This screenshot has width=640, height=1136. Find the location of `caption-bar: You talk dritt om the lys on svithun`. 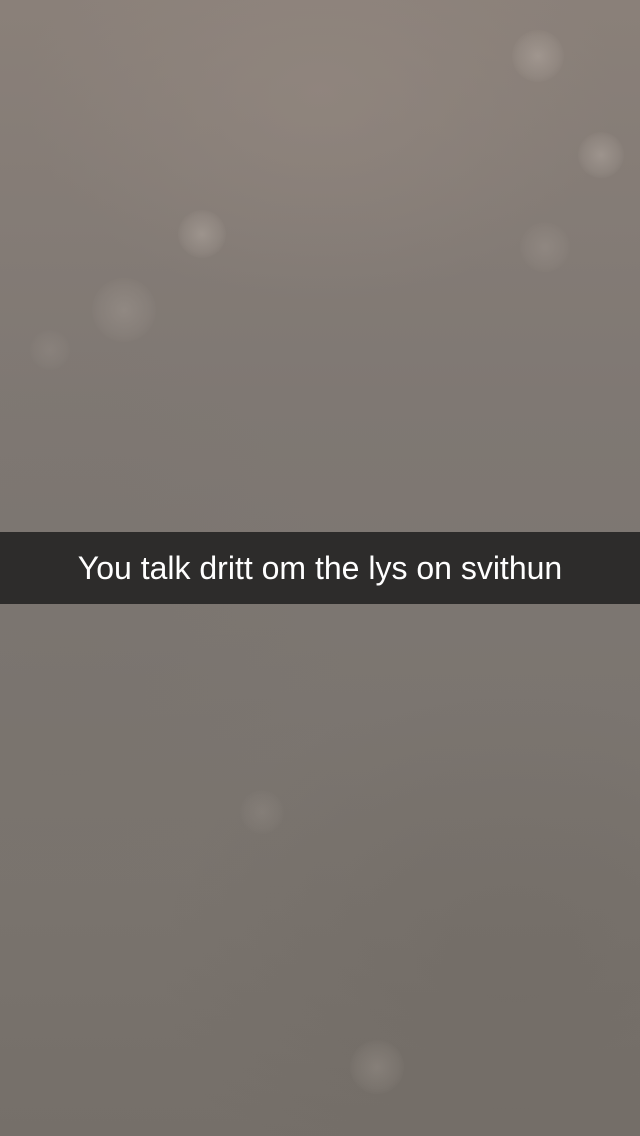

caption-bar: You talk dritt om the lys on svithun is located at coordinates (320, 568).